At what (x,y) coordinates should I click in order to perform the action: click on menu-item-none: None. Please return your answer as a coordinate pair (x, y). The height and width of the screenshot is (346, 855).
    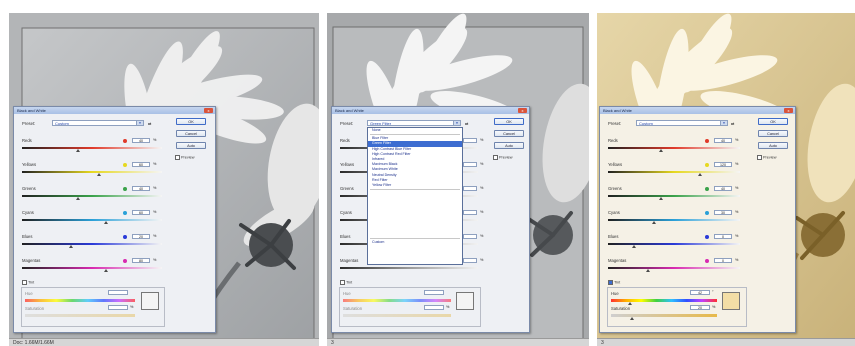
    Looking at the image, I should click on (415, 130).